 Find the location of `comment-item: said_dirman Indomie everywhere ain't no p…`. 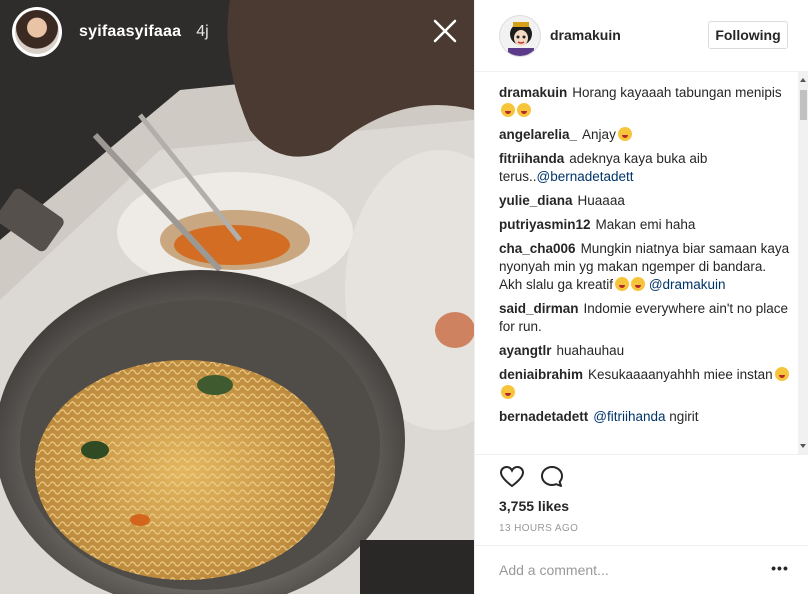

comment-item: said_dirman Indomie everywhere ain't no p… is located at coordinates (645, 318).